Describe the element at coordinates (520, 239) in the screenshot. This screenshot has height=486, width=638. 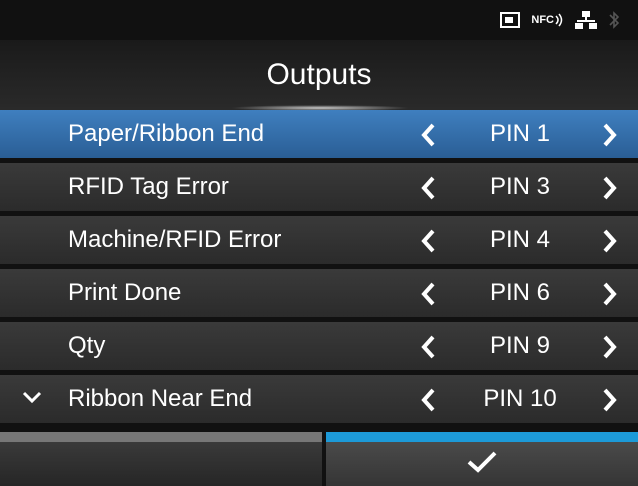
I see `row-value: PIN 4` at that location.